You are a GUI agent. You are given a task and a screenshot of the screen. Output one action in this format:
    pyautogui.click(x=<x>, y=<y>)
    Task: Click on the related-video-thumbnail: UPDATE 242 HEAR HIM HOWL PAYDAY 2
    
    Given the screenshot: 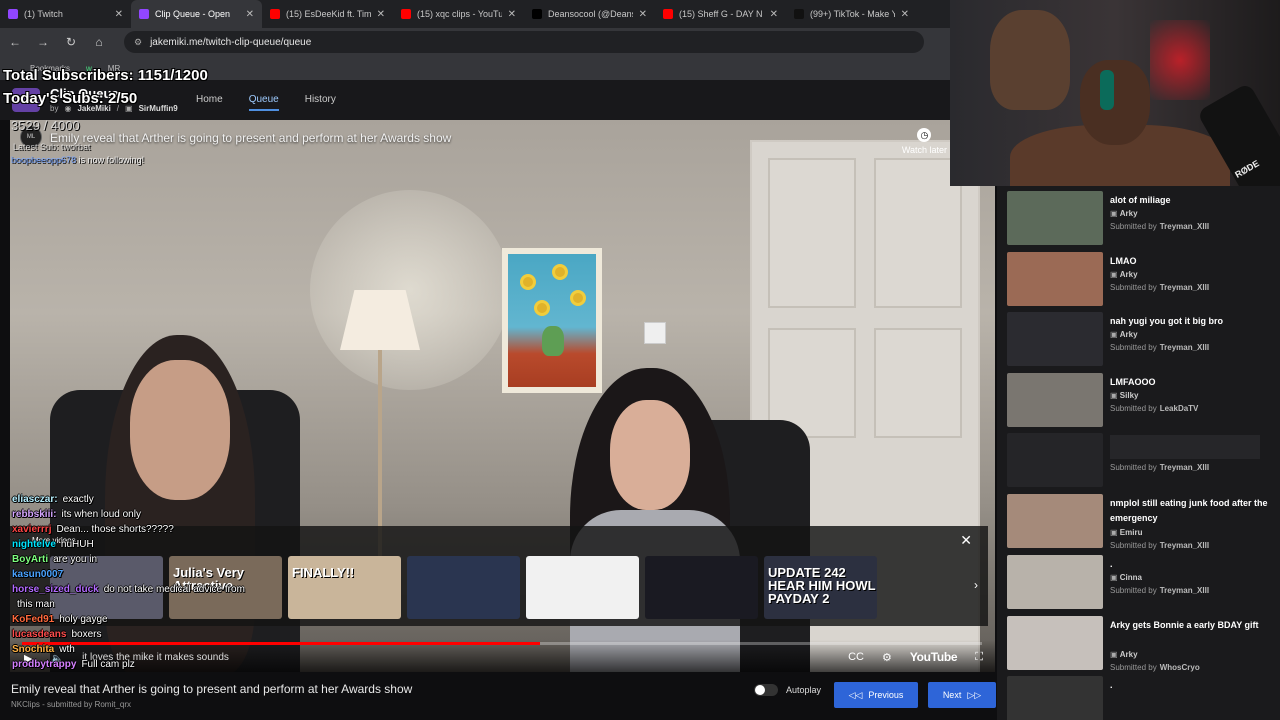 What is the action you would take?
    pyautogui.click(x=820, y=587)
    